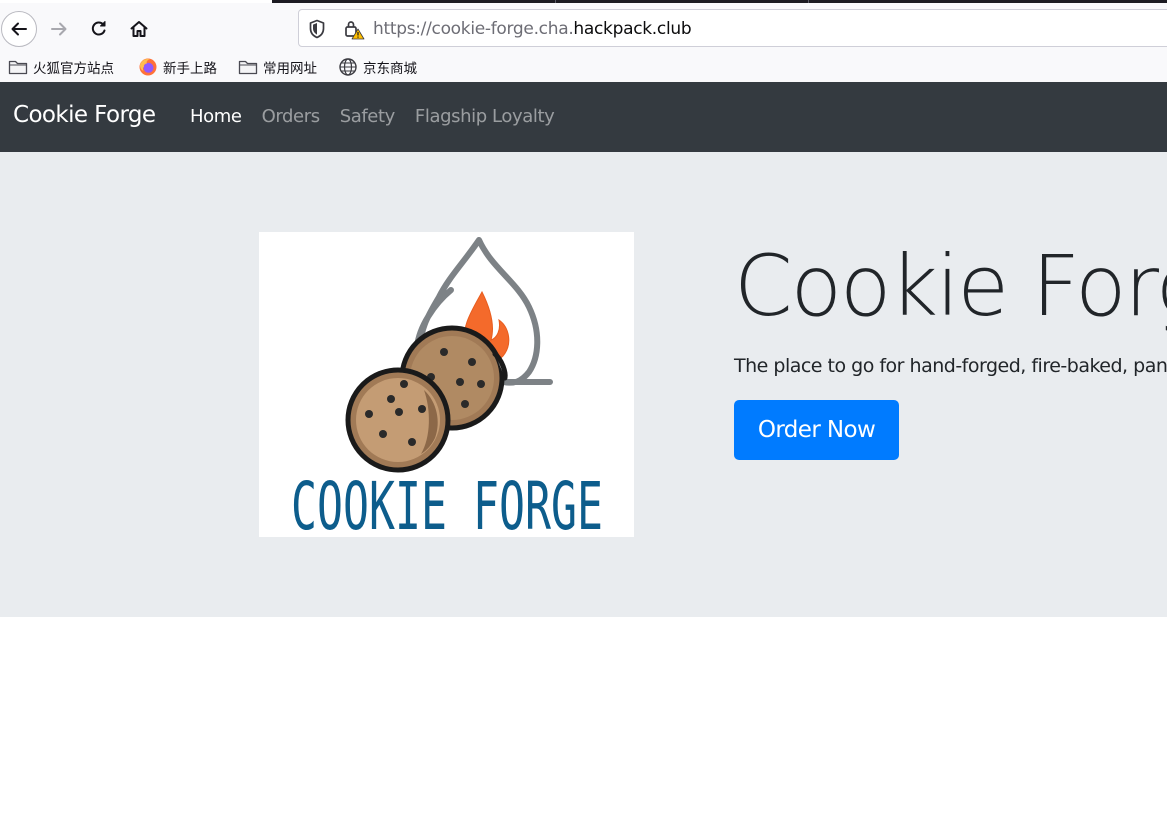  I want to click on bookmark-label: 火狐官方站点, so click(73, 69).